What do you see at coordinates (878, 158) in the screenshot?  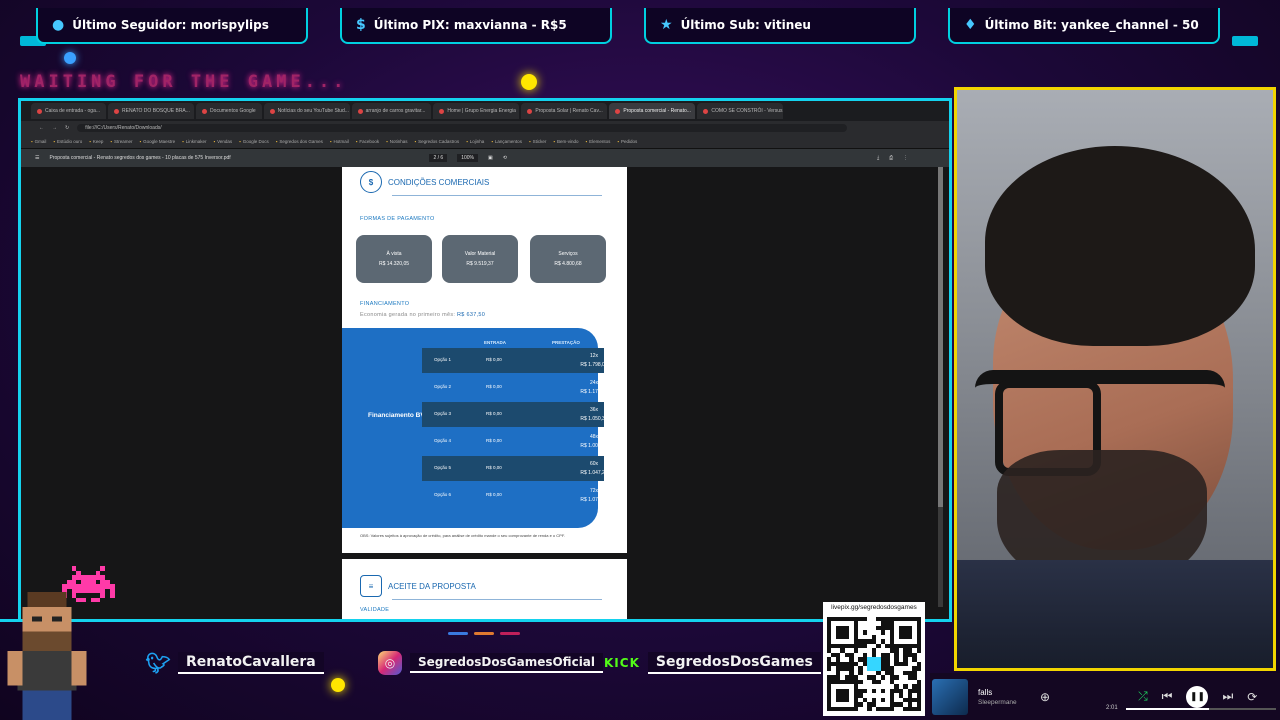 I see `download-icon: ⤓` at bounding box center [878, 158].